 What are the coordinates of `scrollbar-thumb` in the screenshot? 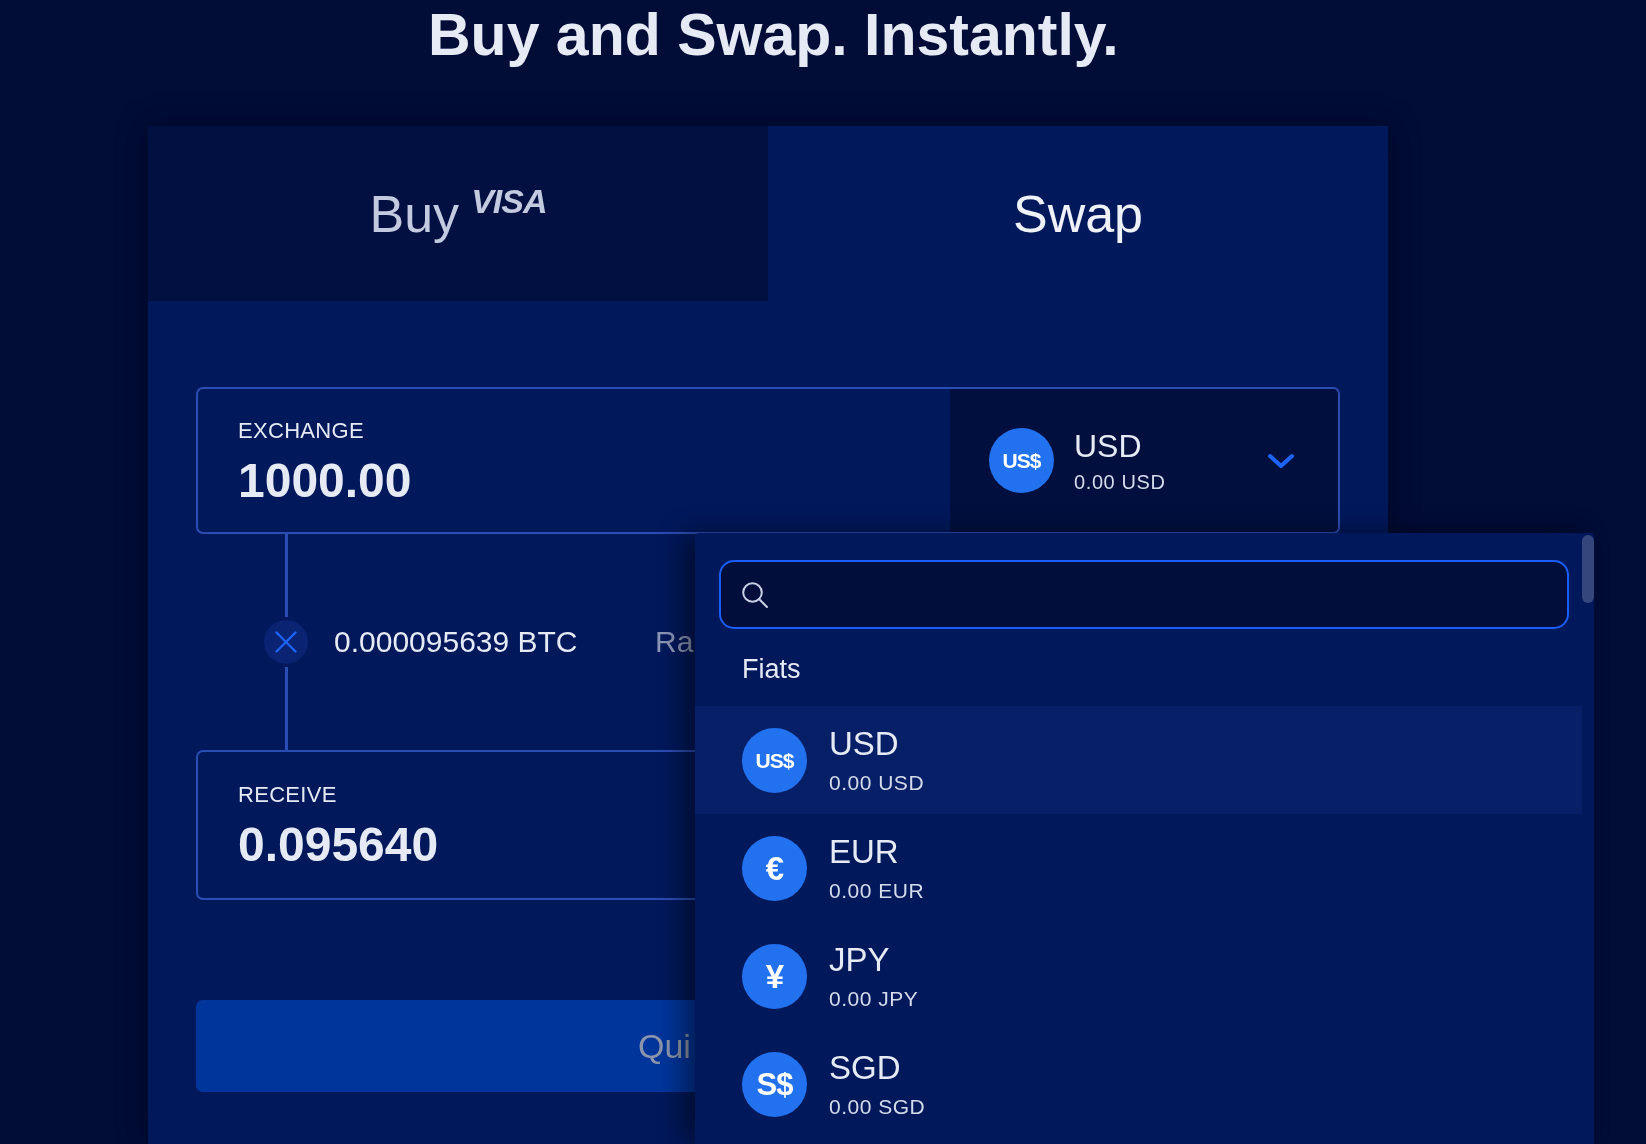 It's located at (1588, 569).